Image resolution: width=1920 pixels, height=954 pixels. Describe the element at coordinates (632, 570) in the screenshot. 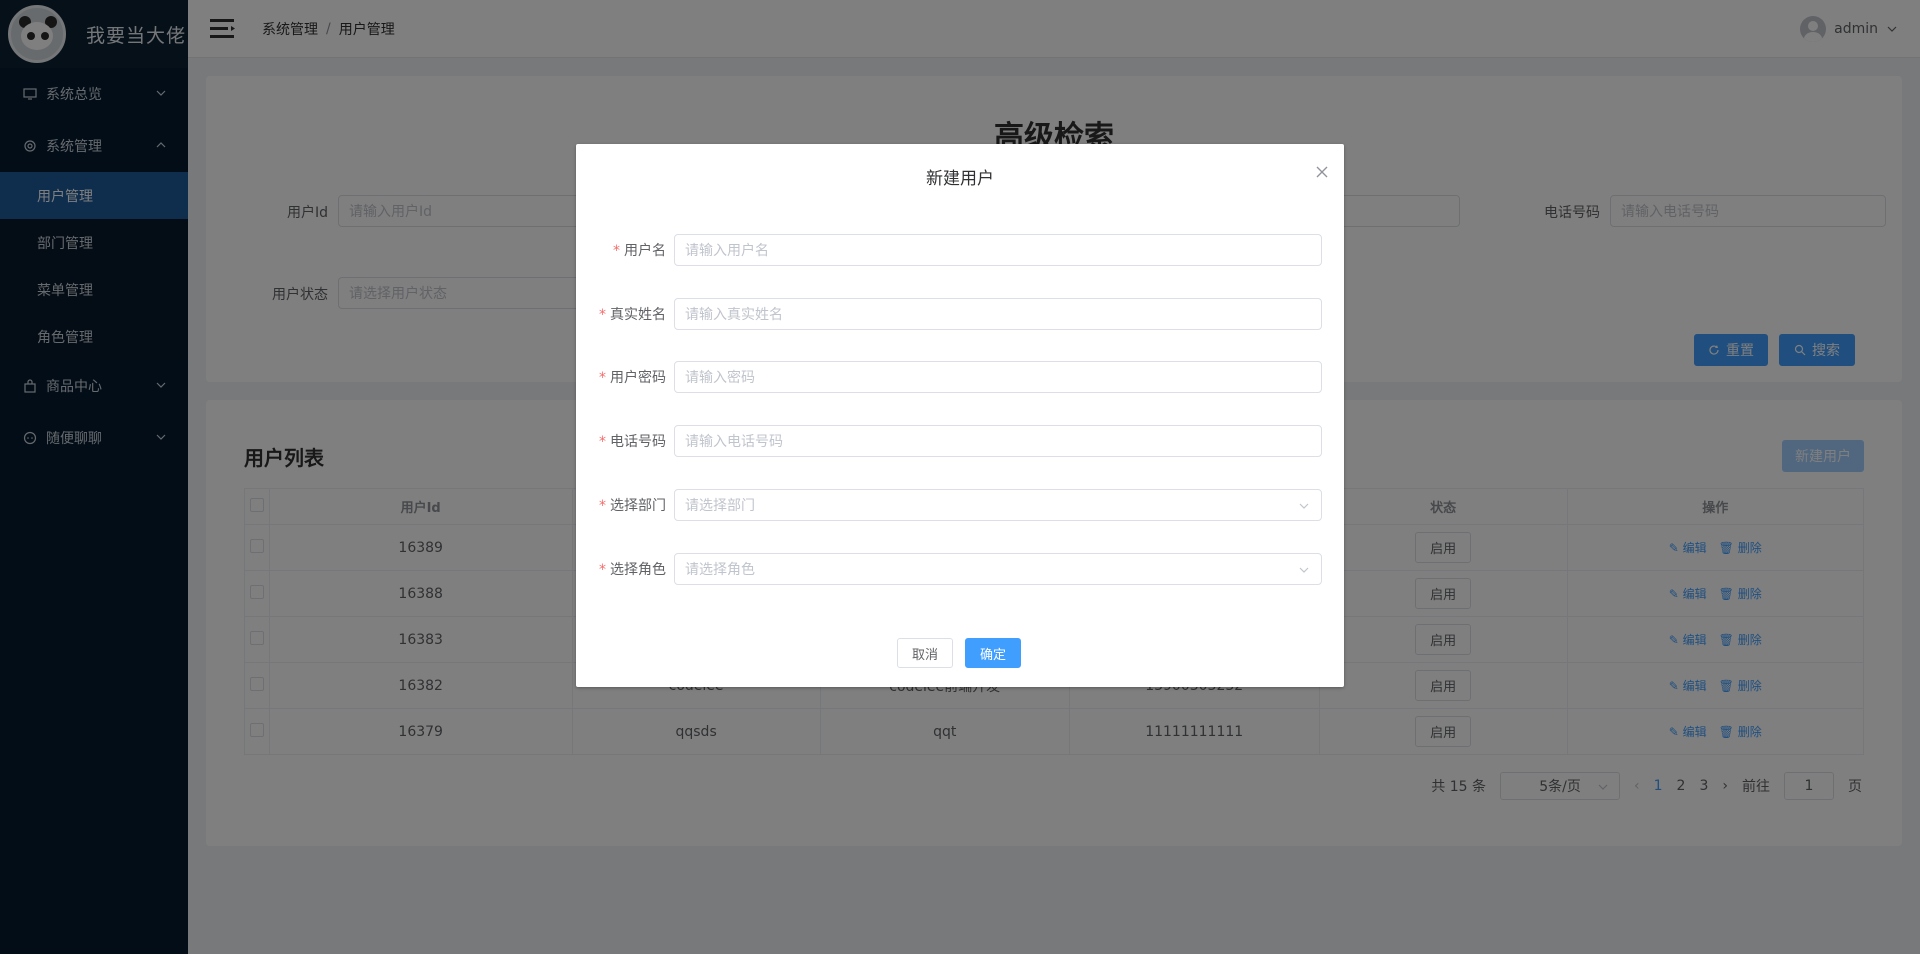

I see `role-label: * 选择角色` at that location.